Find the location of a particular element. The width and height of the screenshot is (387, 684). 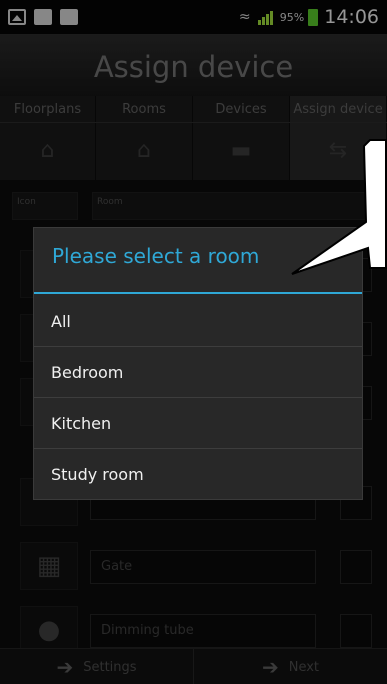

room-option-study-room: Study room is located at coordinates (198, 475).